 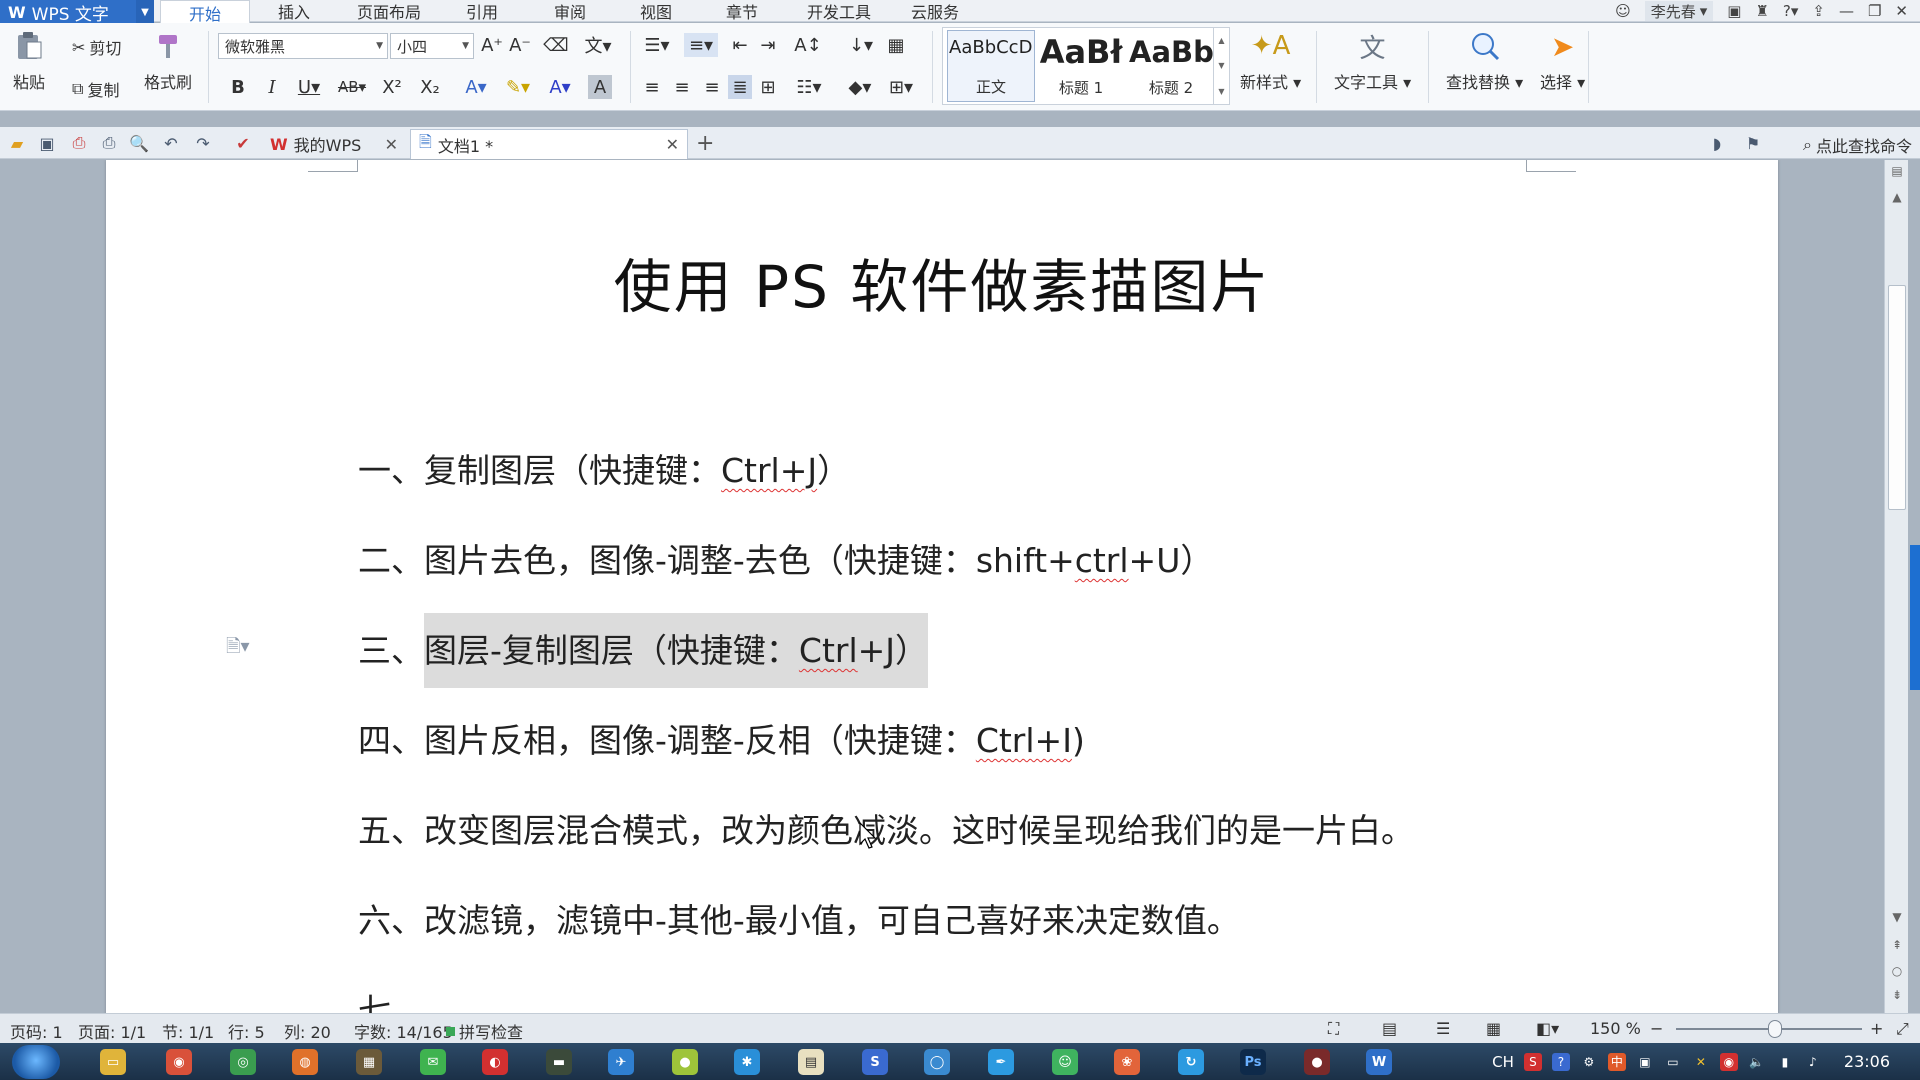 What do you see at coordinates (600, 87) in the screenshot?
I see `char-shading-icon: A` at bounding box center [600, 87].